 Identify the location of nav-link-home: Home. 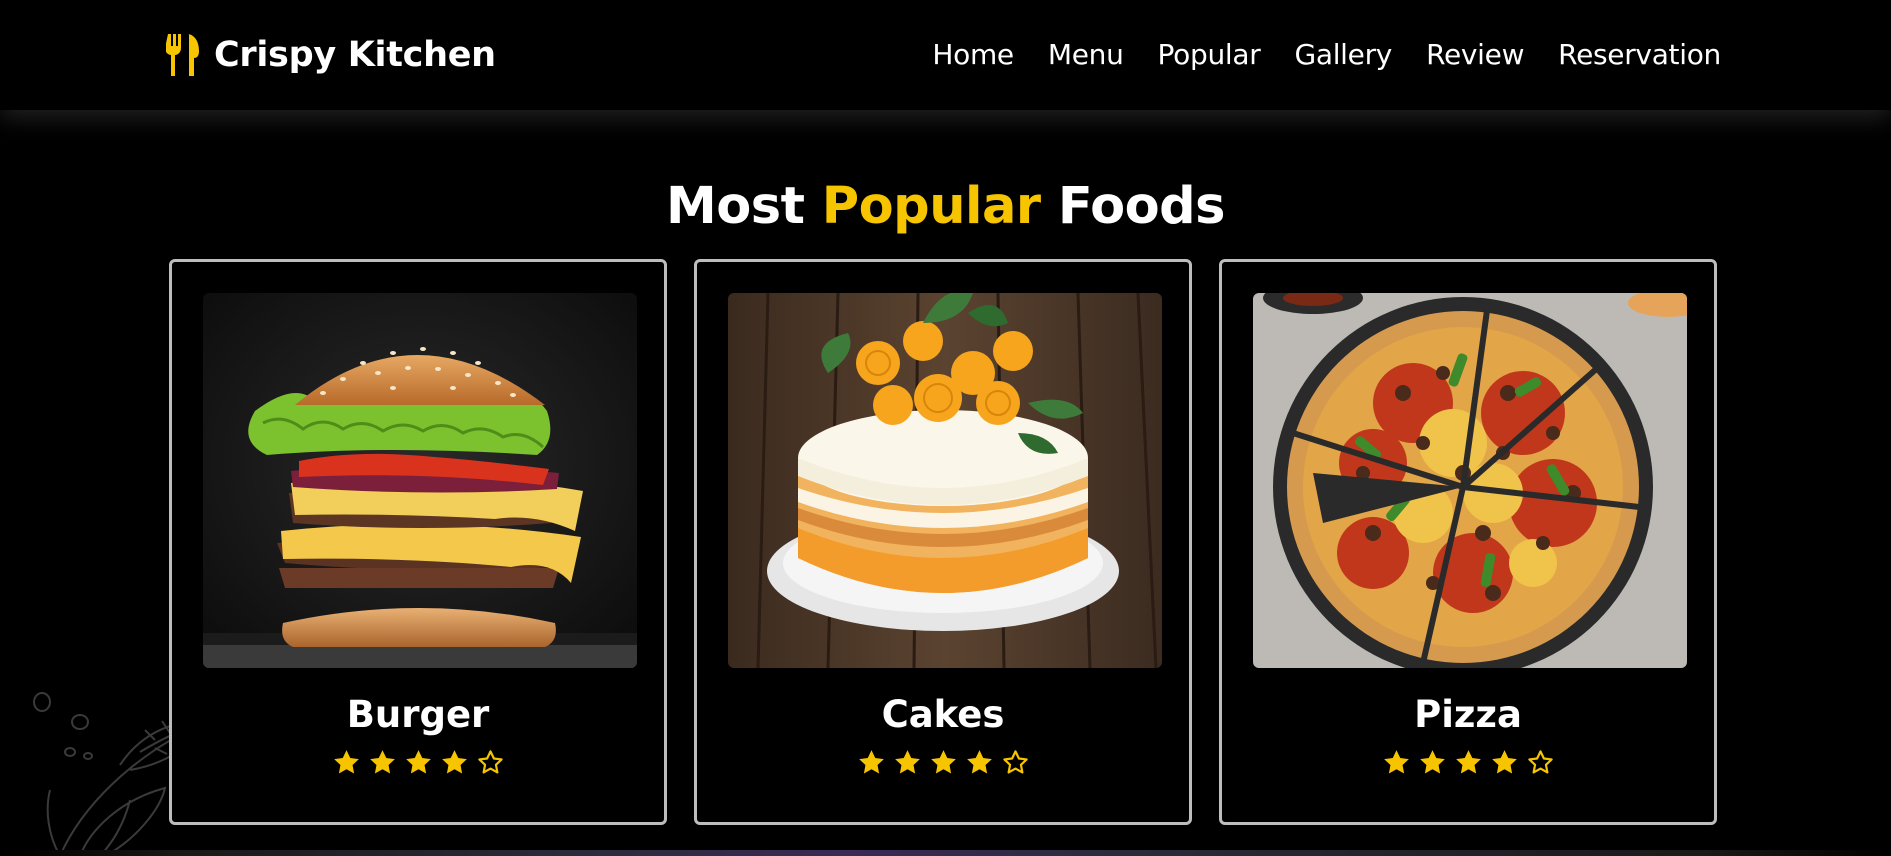
(973, 54).